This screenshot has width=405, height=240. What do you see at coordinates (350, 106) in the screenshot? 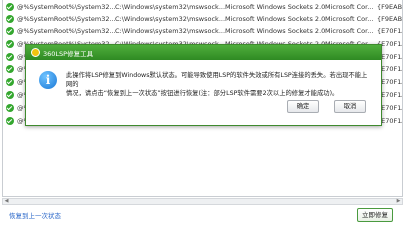
I see `cancel-button: 取消` at bounding box center [350, 106].